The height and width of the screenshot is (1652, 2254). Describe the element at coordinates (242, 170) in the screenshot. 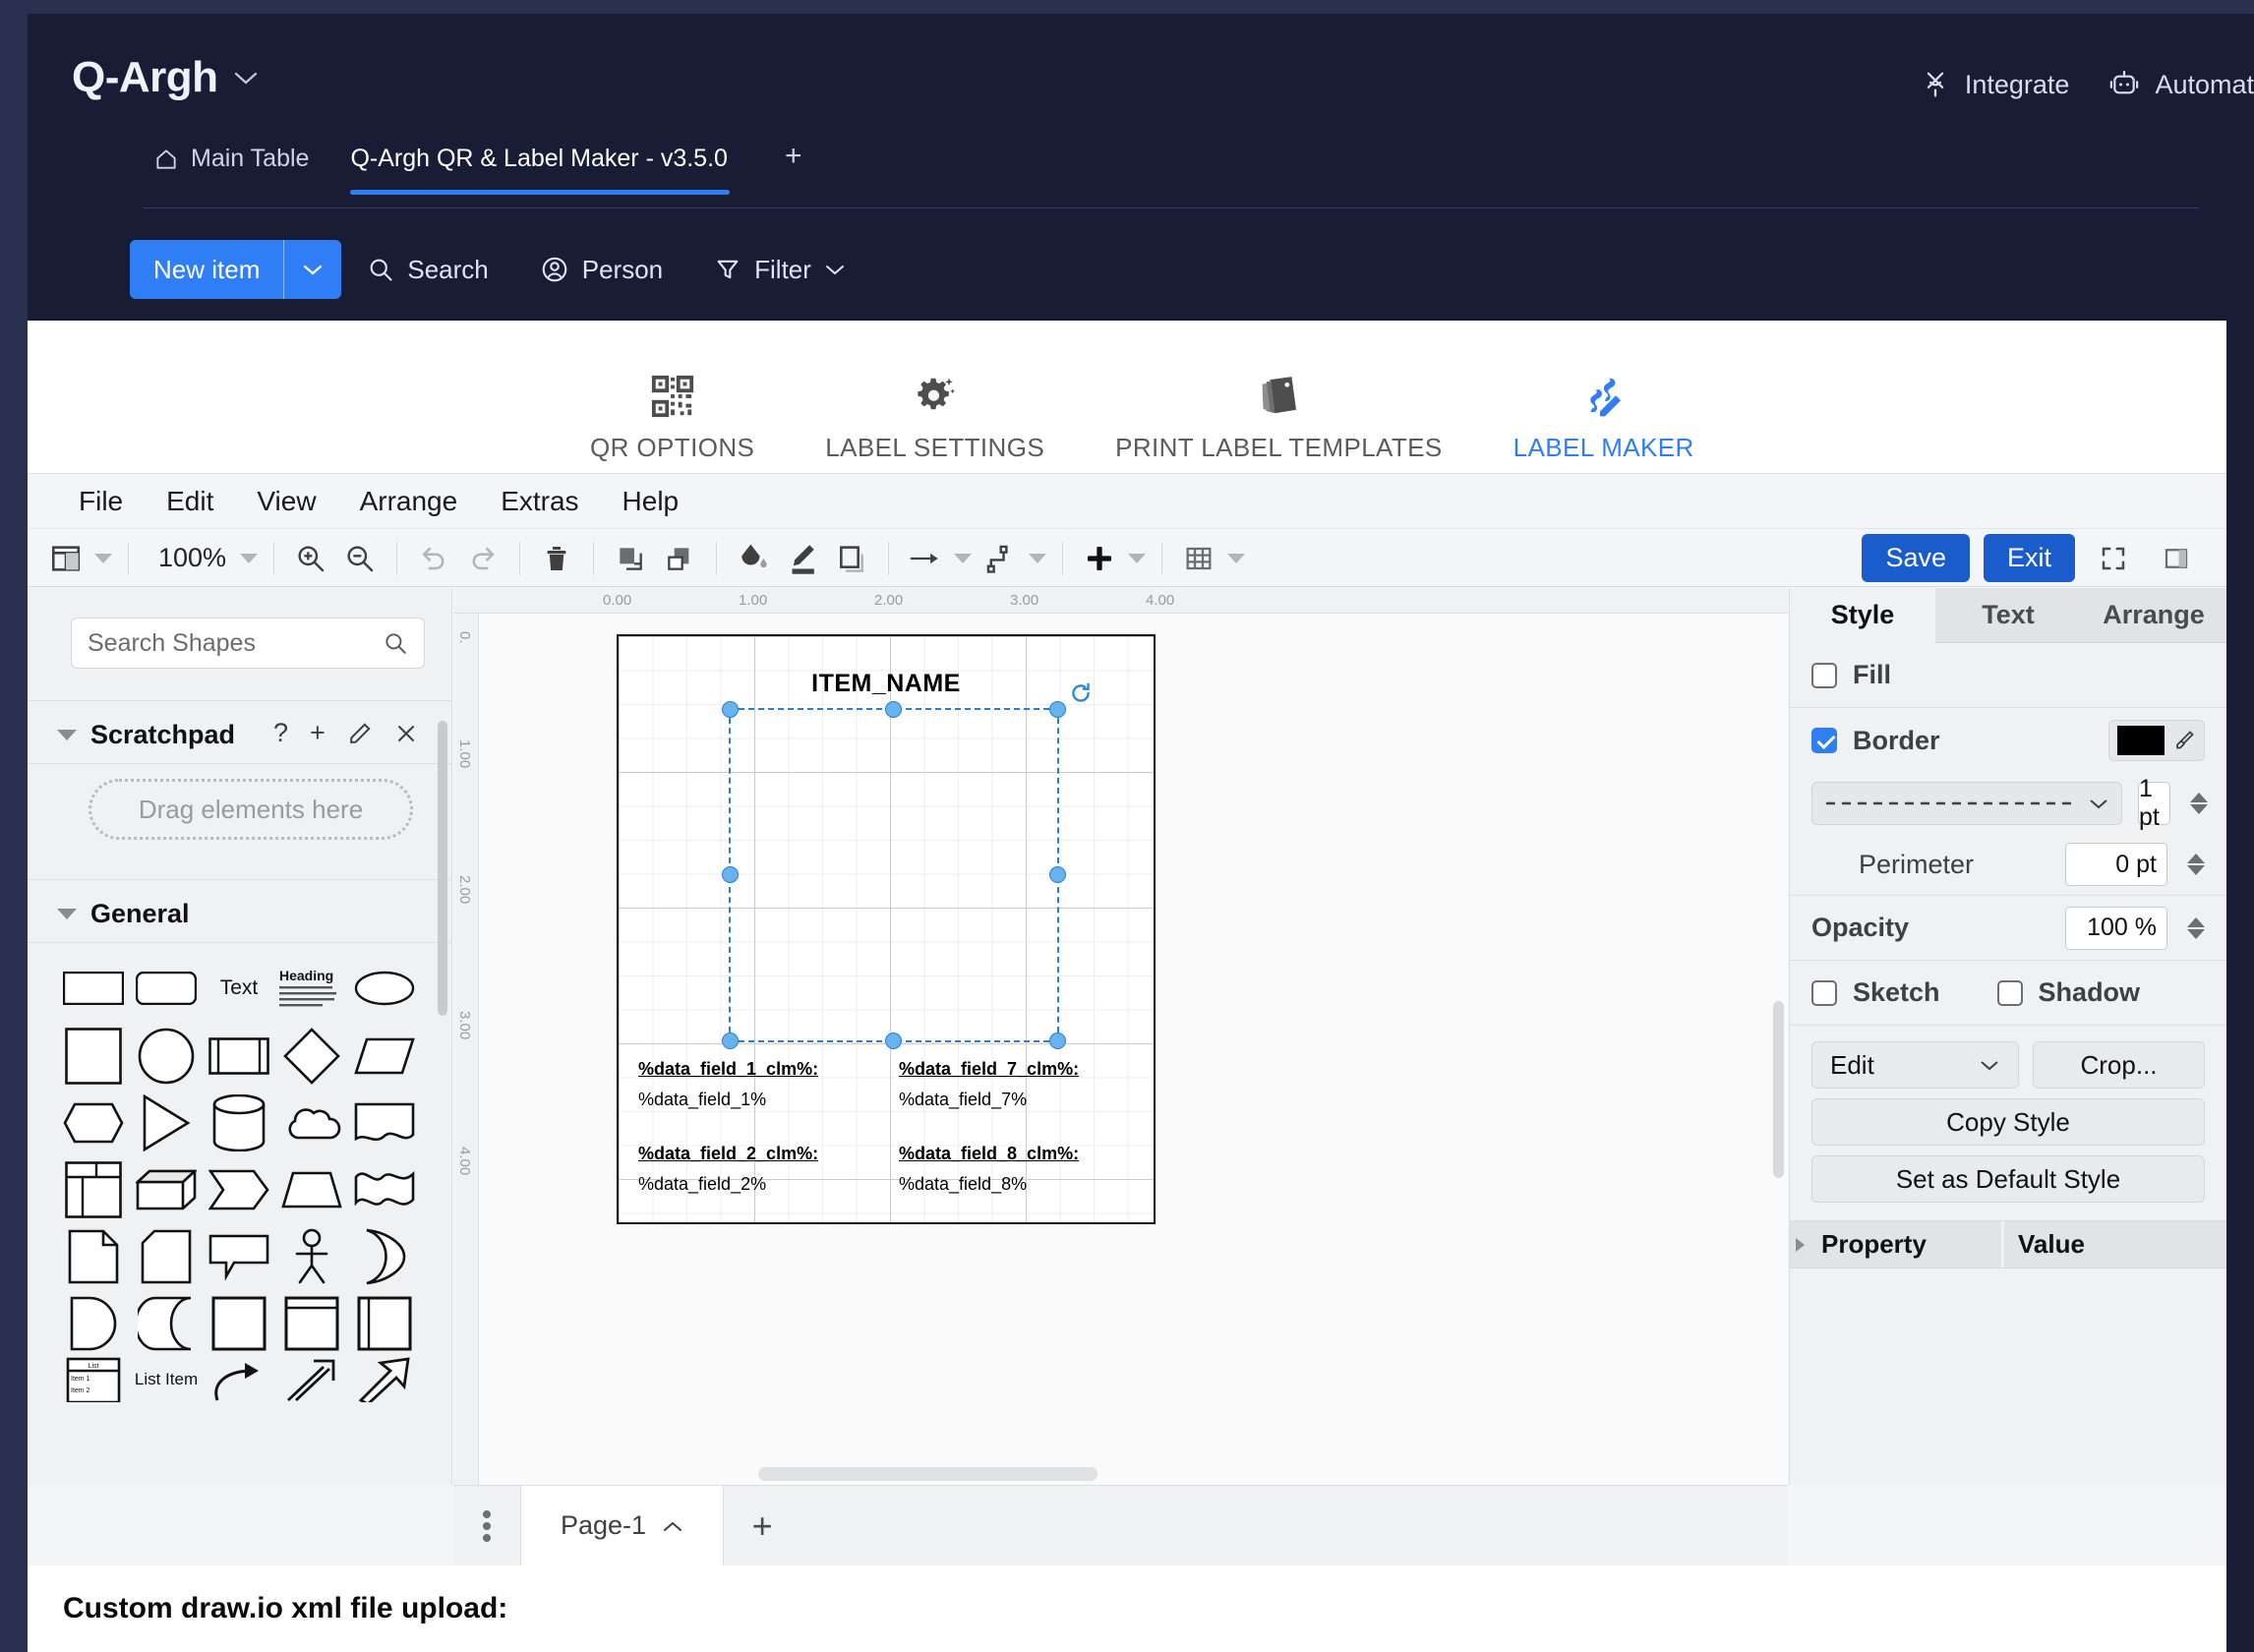

I see `board-tab-main-table: Main Table` at that location.